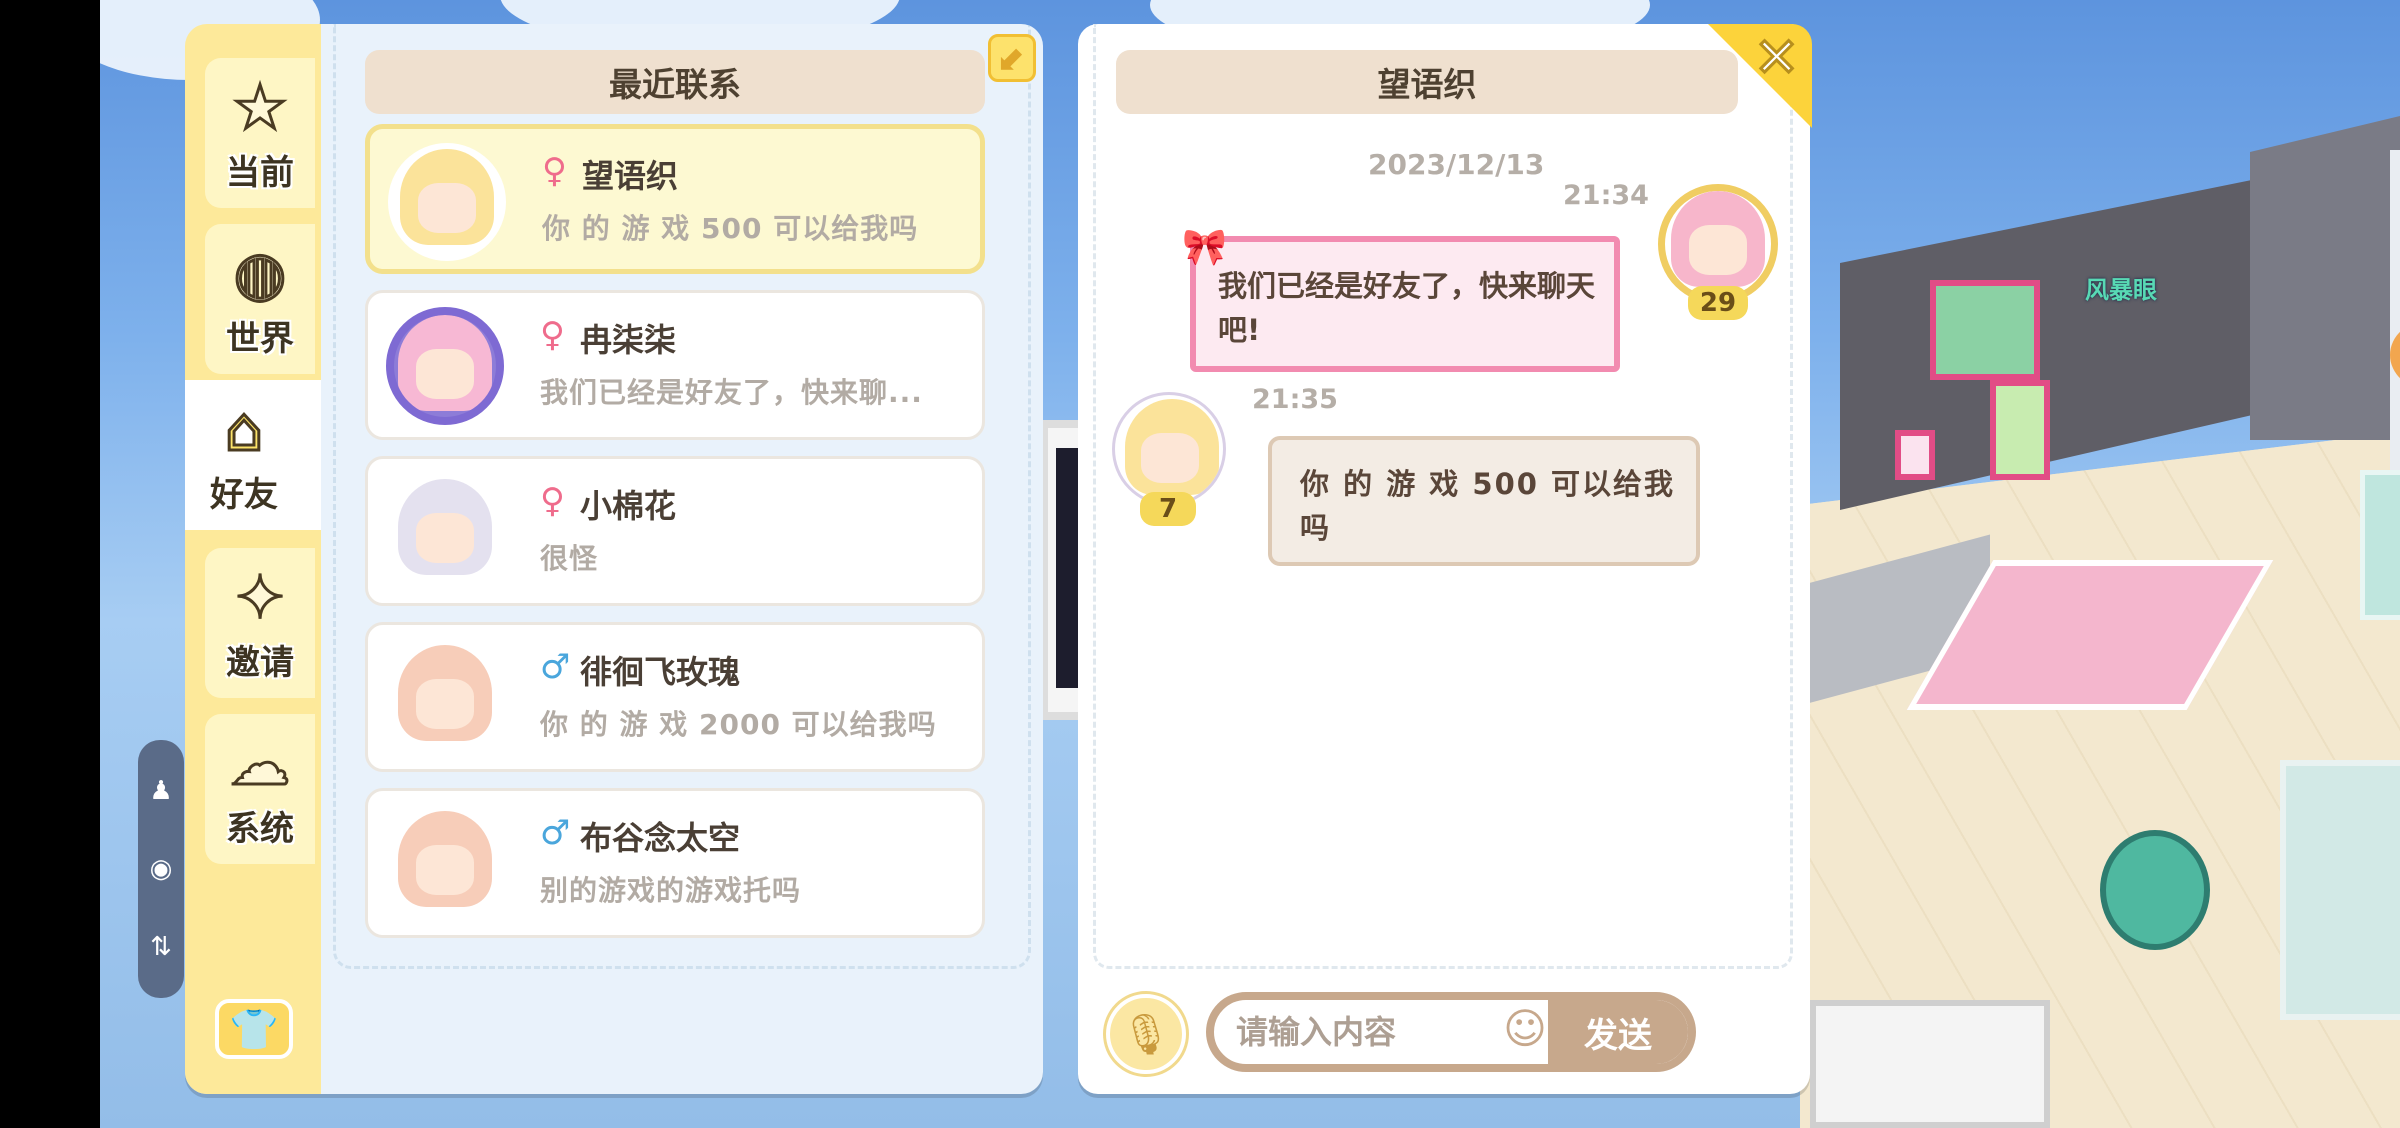 The width and height of the screenshot is (2400, 1128). Describe the element at coordinates (260, 764) in the screenshot. I see `chat-bubble-icon: ☁` at that location.